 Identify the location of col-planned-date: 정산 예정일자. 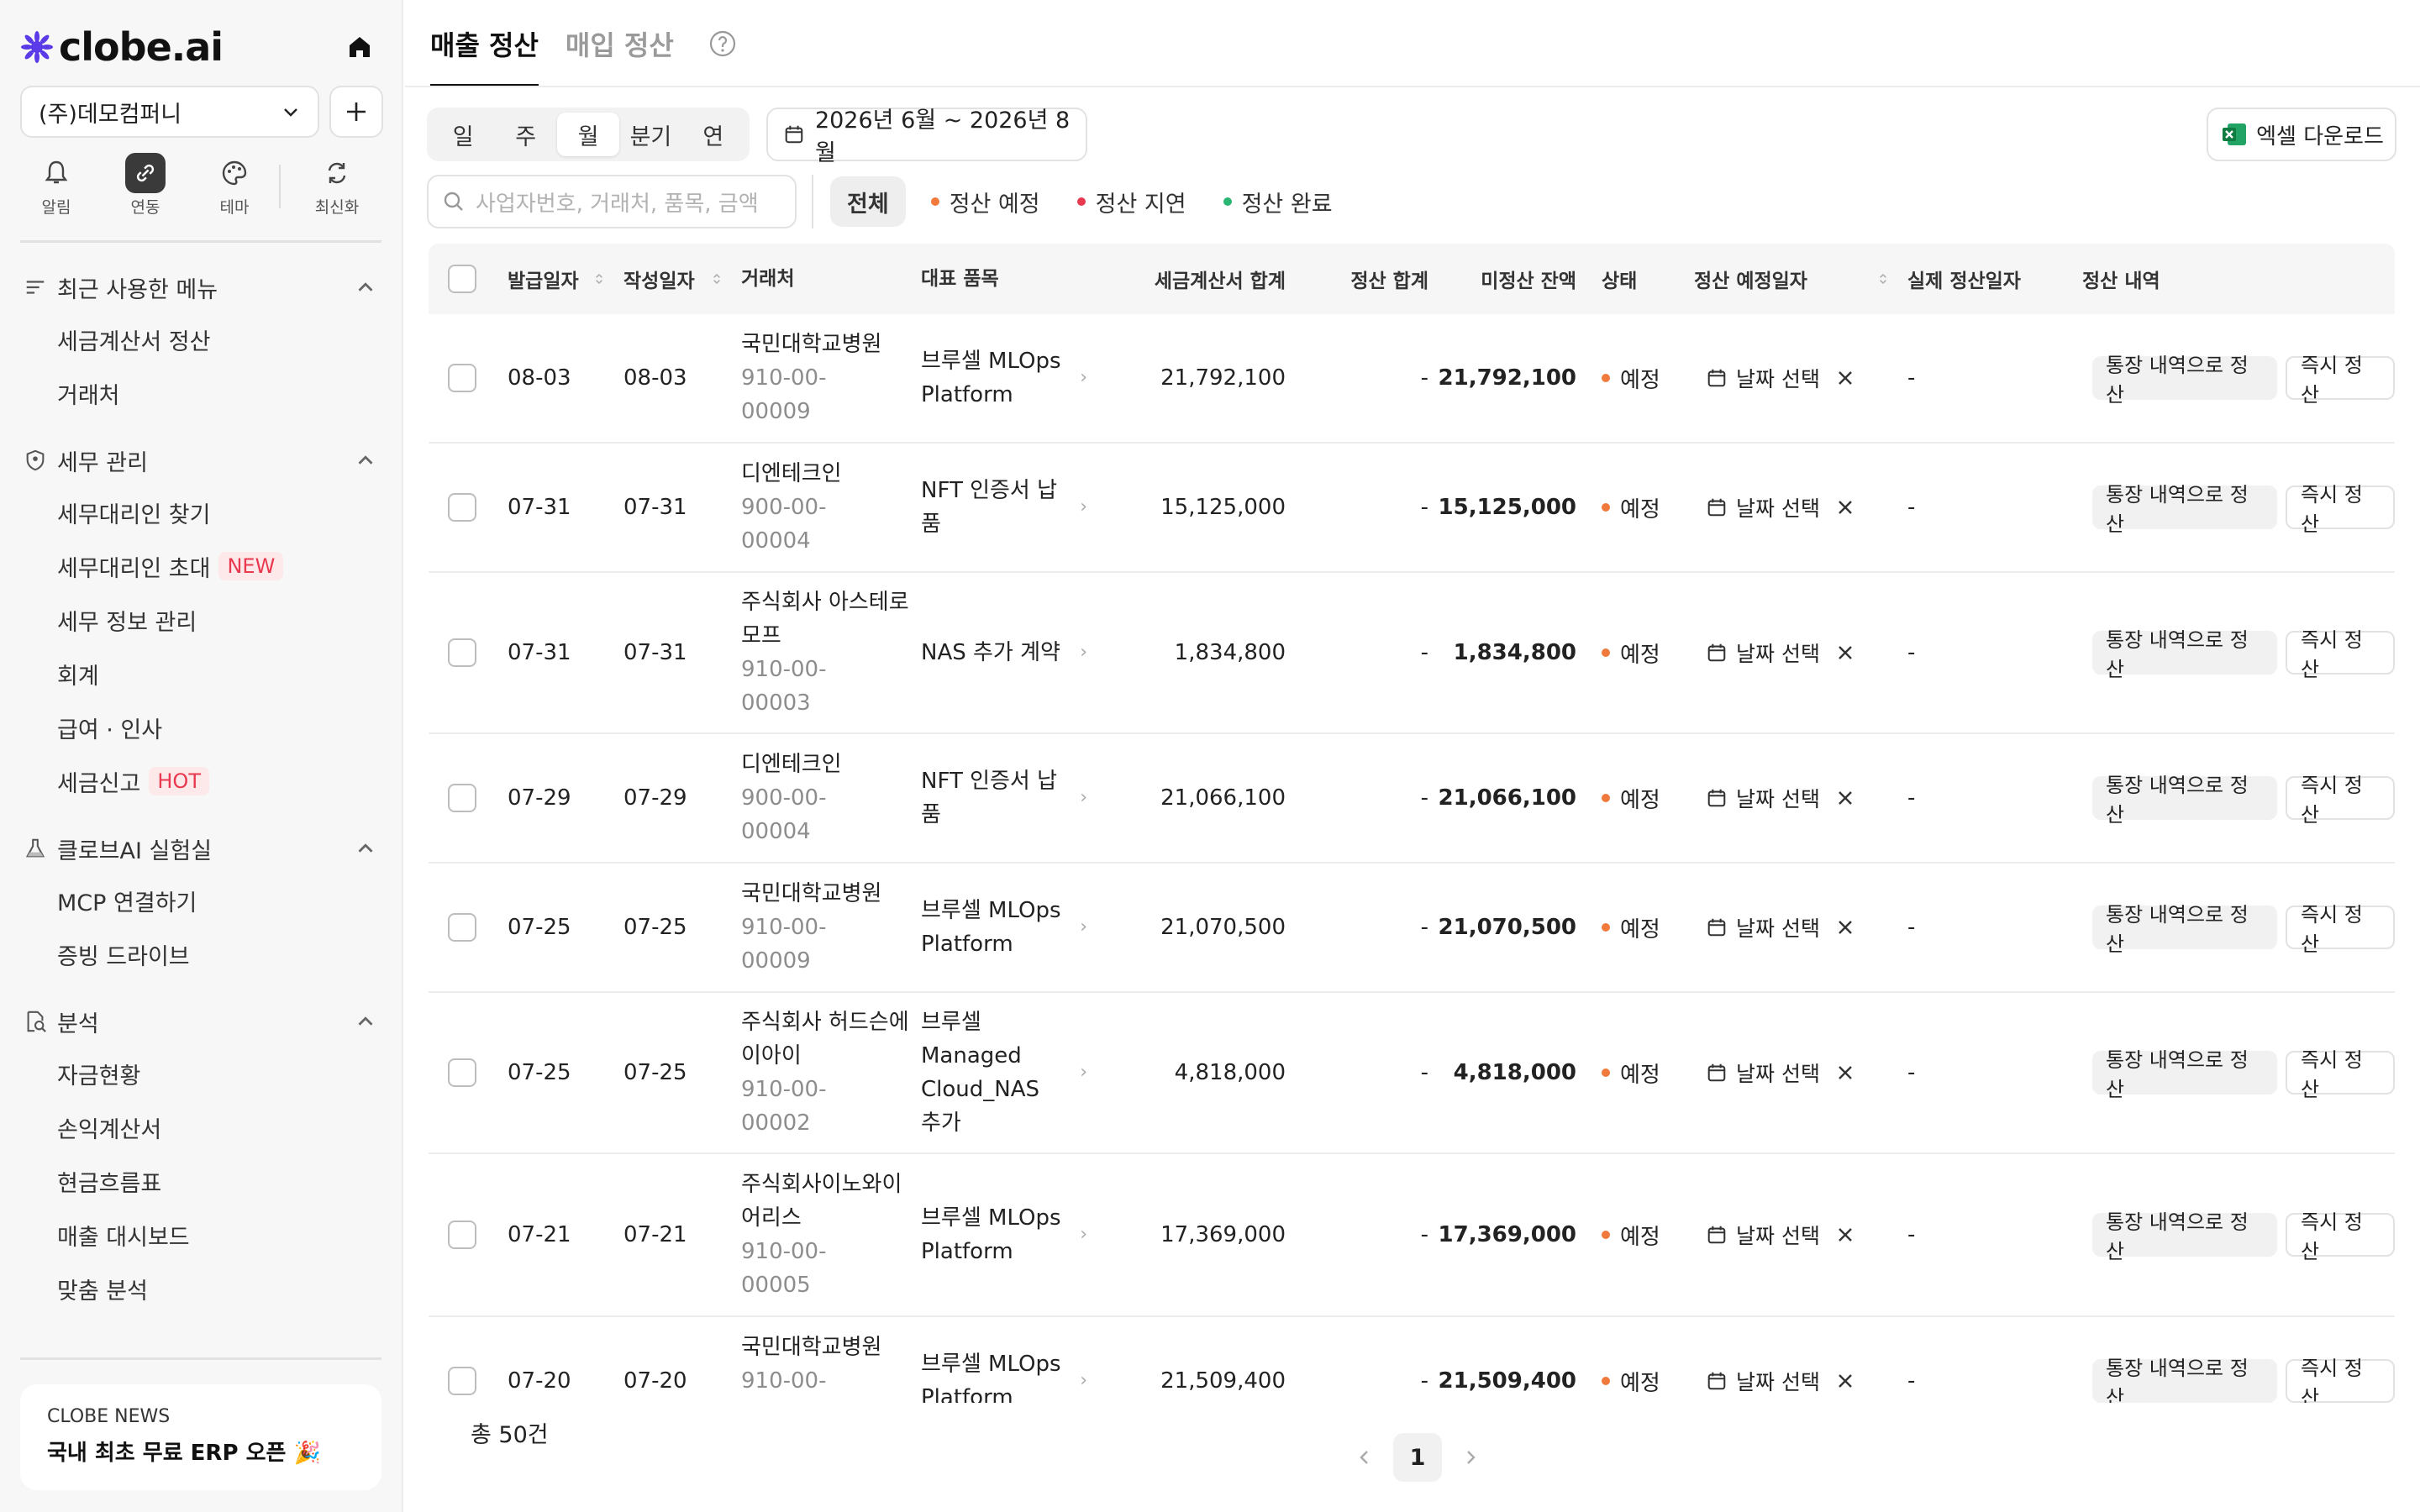
(1789, 279).